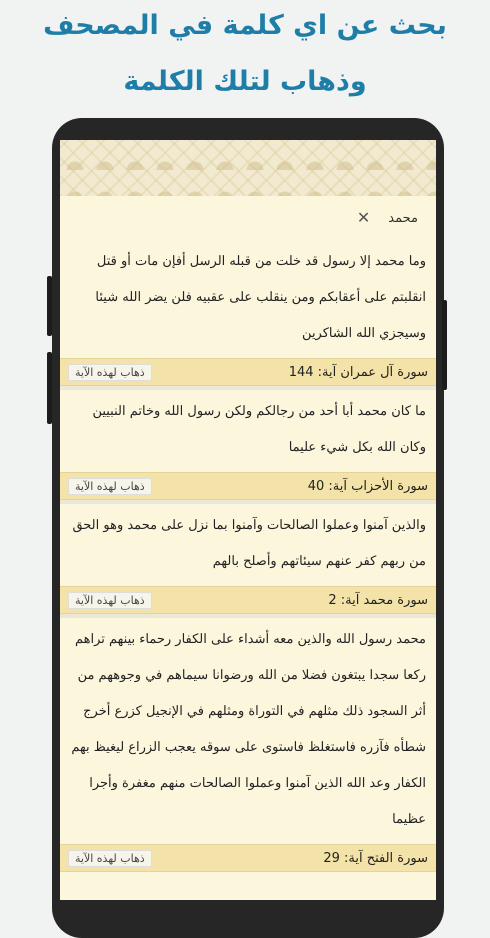  Describe the element at coordinates (248, 168) in the screenshot. I see `decorative-pattern-header` at that location.